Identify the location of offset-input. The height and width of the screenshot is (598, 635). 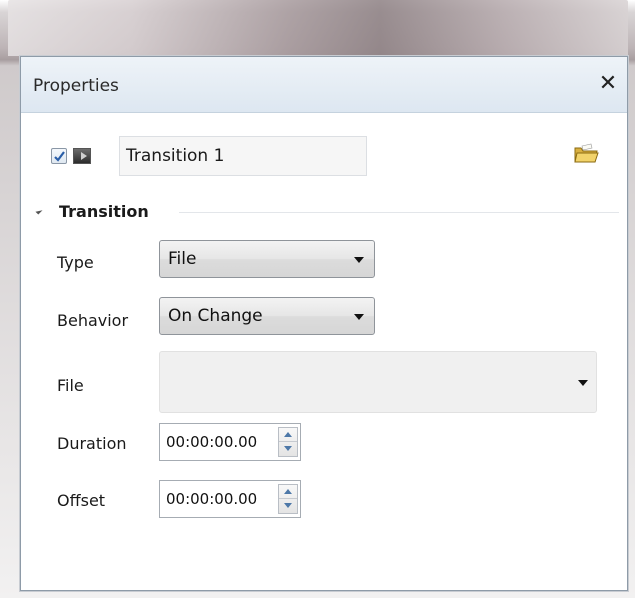
(218, 499).